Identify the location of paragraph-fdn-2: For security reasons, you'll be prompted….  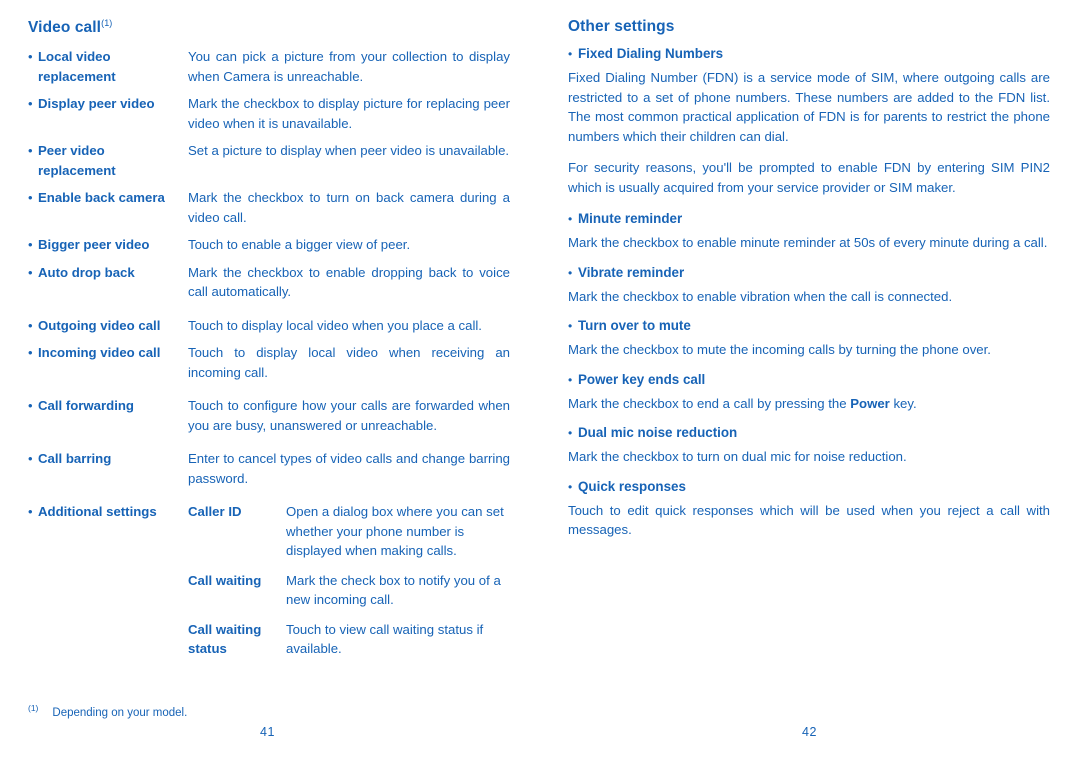
(809, 177).